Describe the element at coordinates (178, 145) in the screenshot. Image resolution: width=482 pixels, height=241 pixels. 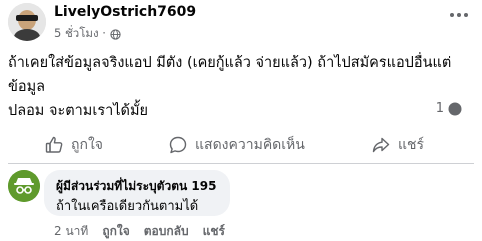
I see `comment-icon` at that location.